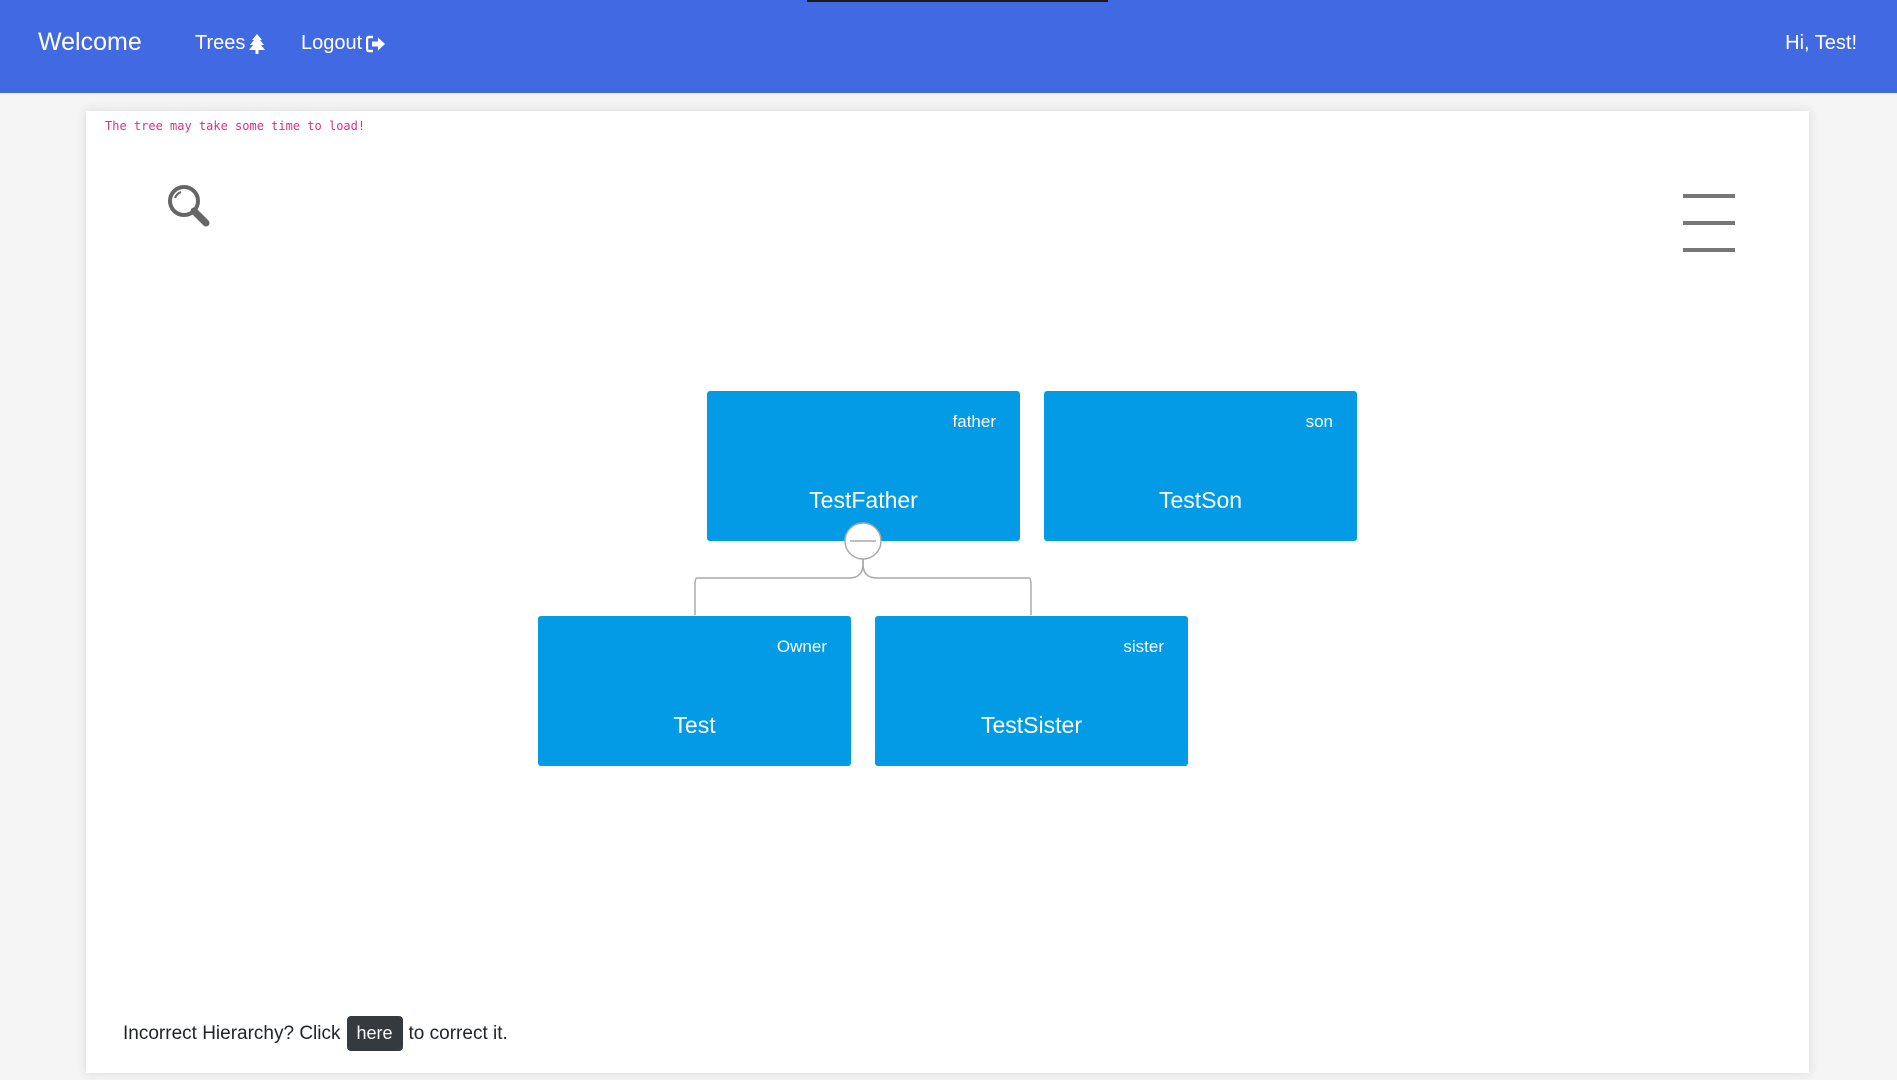  I want to click on node-role: son, so click(1319, 421).